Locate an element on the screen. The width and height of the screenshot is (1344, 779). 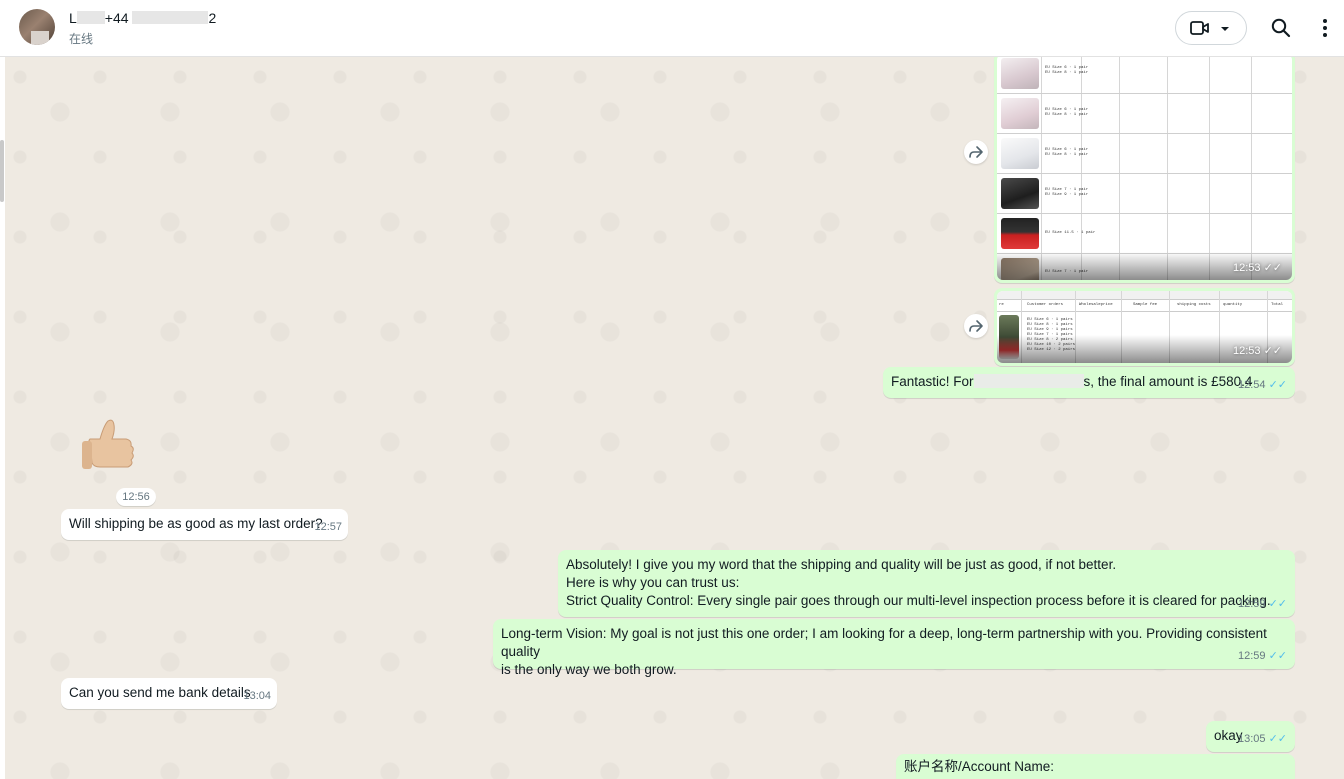
message-text: Can you send me bank details is located at coordinates (160, 692).